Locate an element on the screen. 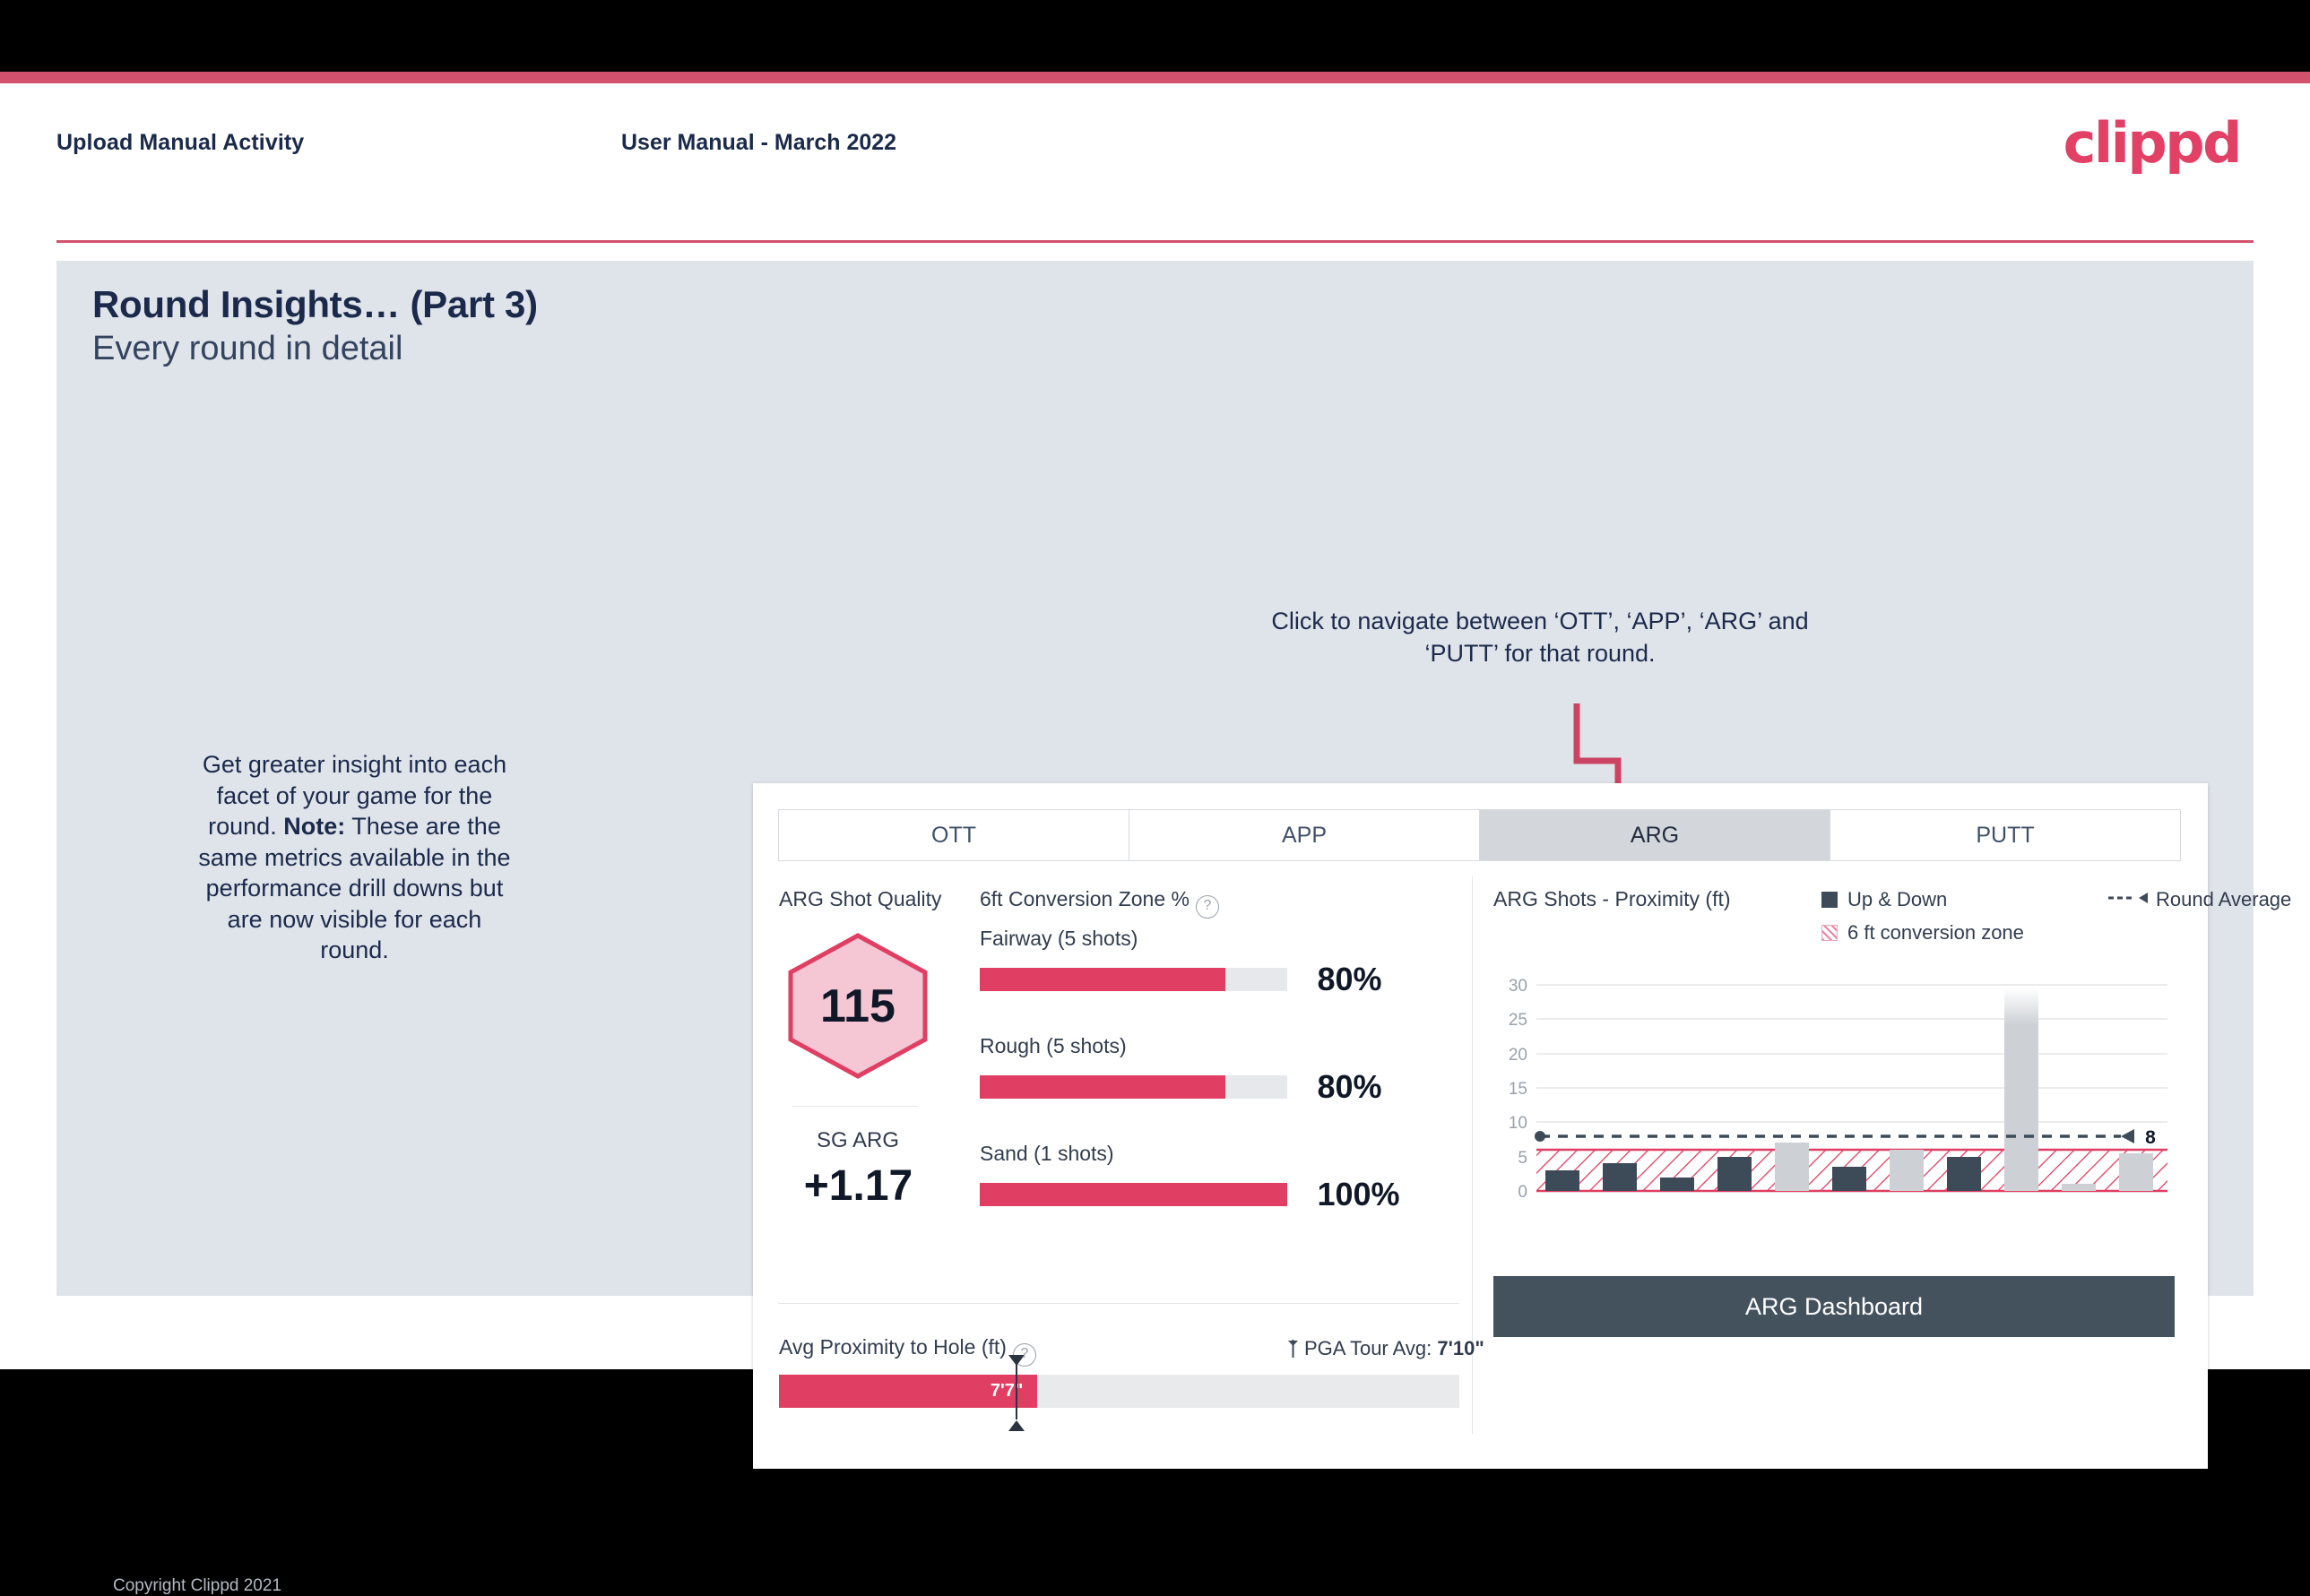 Image resolution: width=2310 pixels, height=1596 pixels. svg-text: 30 is located at coordinates (1518, 987).